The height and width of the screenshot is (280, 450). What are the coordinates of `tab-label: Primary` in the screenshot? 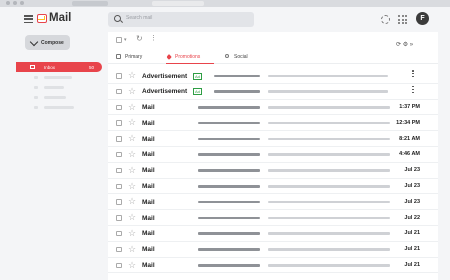 It's located at (134, 57).